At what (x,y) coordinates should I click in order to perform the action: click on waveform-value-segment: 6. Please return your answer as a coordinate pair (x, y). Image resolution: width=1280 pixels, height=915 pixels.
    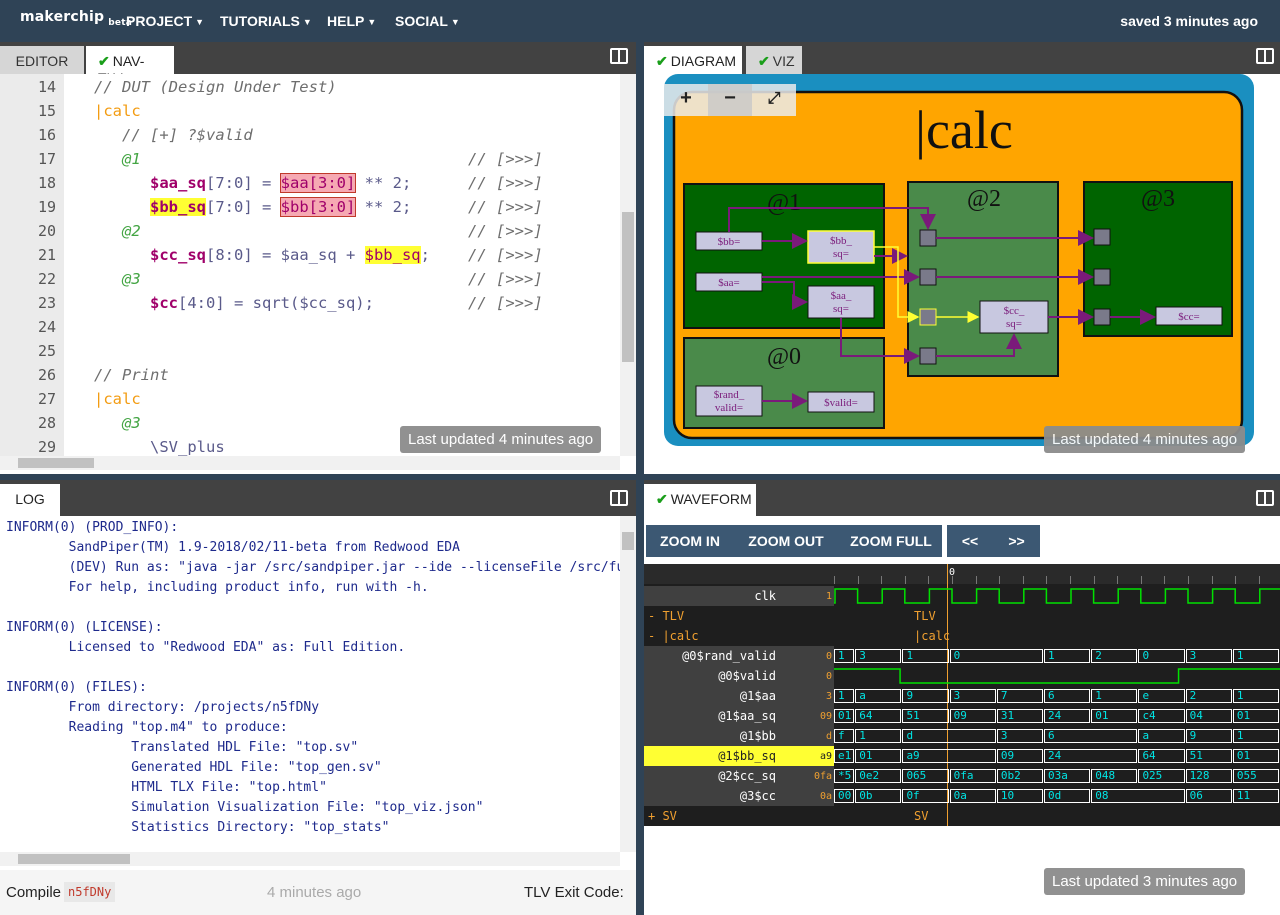
    Looking at the image, I should click on (1067, 696).